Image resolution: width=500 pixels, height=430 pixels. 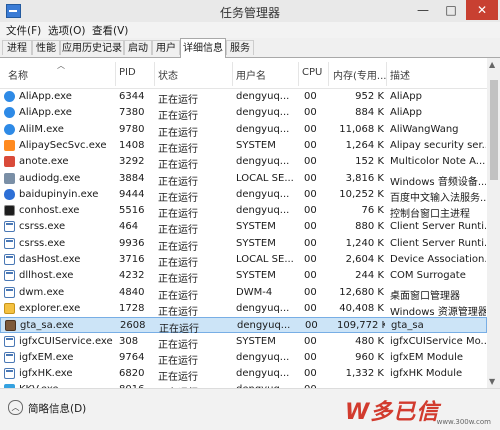 What do you see at coordinates (400, 74) in the screenshot?
I see `column-header-description: 描述` at bounding box center [400, 74].